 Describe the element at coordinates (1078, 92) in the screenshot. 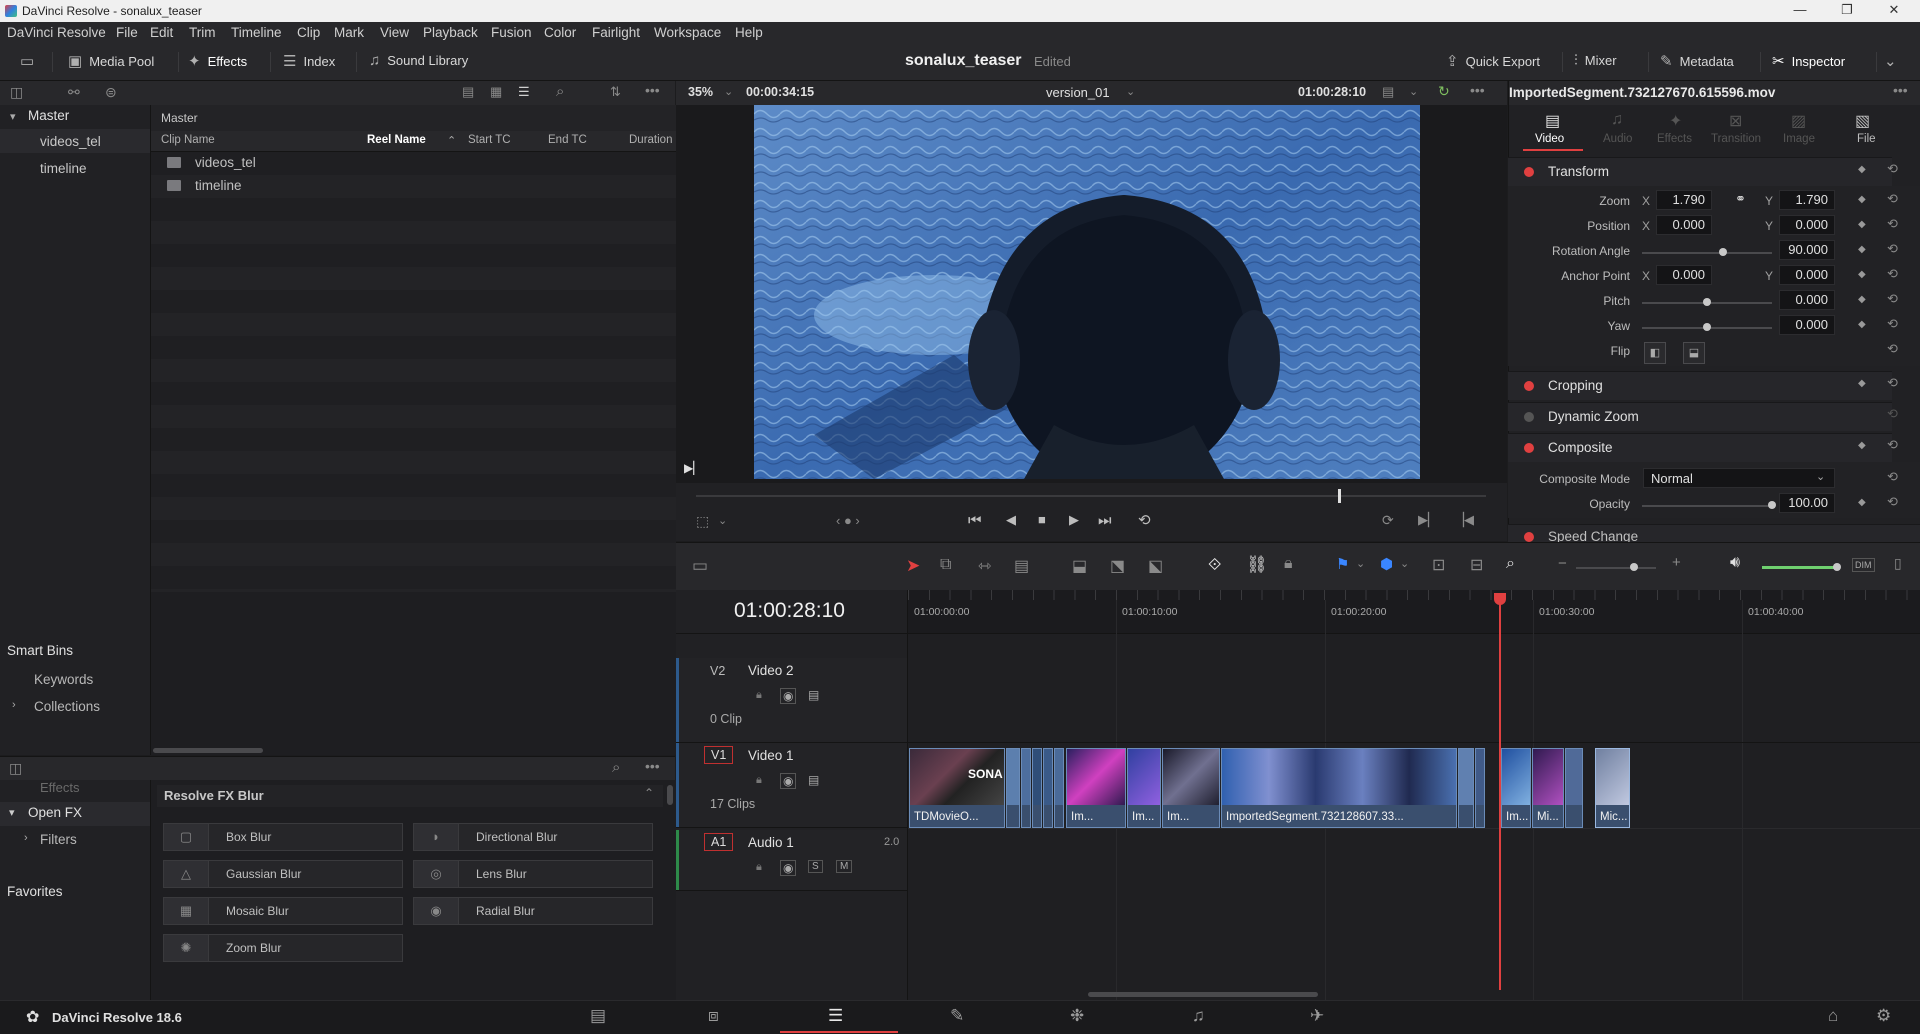

I see `timeline-name: version_01` at that location.